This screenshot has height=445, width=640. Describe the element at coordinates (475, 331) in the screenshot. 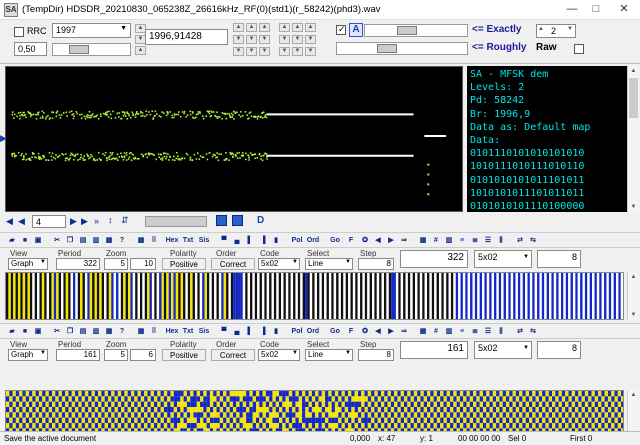

I see `align-center-icon: ≣` at that location.